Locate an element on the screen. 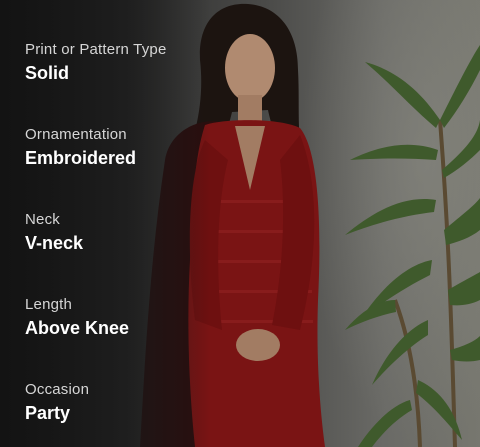  attribute-label: Print or Pattern Type is located at coordinates (96, 49).